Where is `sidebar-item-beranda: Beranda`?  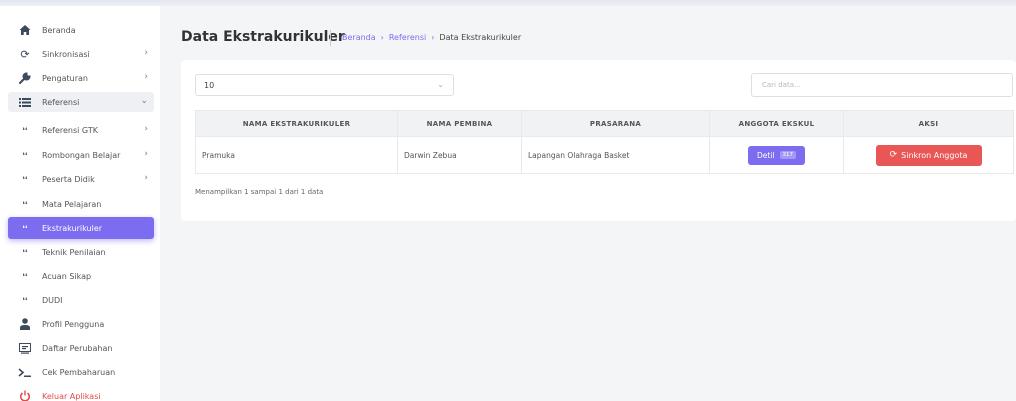
sidebar-item-beranda: Beranda is located at coordinates (81, 30).